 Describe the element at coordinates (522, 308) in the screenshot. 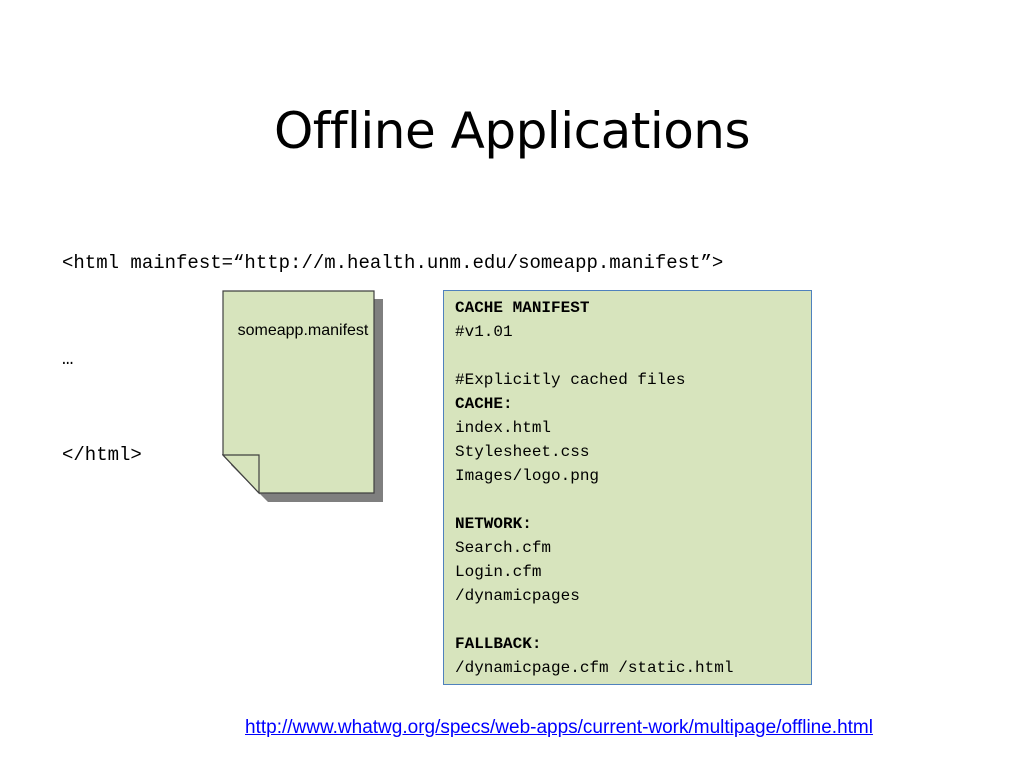

I see `manifest-header: CACHE MANIFEST` at that location.